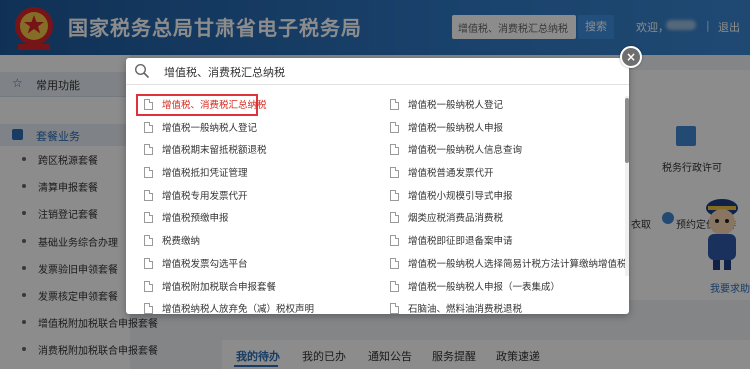  Describe the element at coordinates (224, 72) in the screenshot. I see `modal-search-input: 增值税、消费税汇总纳税` at that location.